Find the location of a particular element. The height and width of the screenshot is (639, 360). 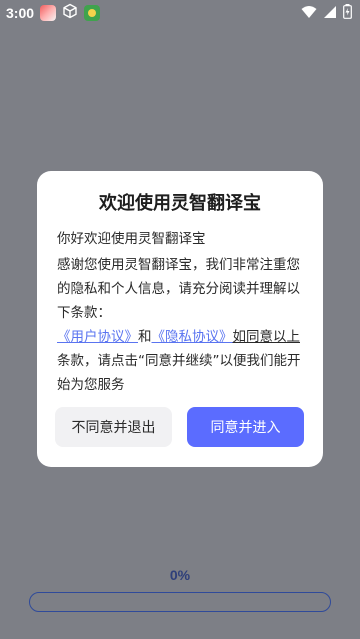

signal-icon is located at coordinates (330, 14).